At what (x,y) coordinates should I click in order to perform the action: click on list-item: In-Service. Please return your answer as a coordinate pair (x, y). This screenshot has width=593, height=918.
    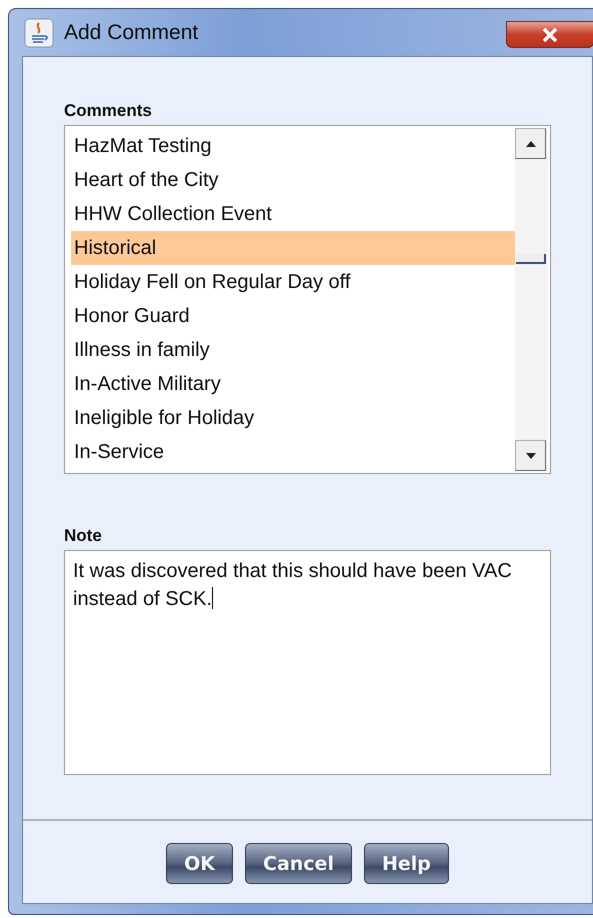
    Looking at the image, I should click on (293, 452).